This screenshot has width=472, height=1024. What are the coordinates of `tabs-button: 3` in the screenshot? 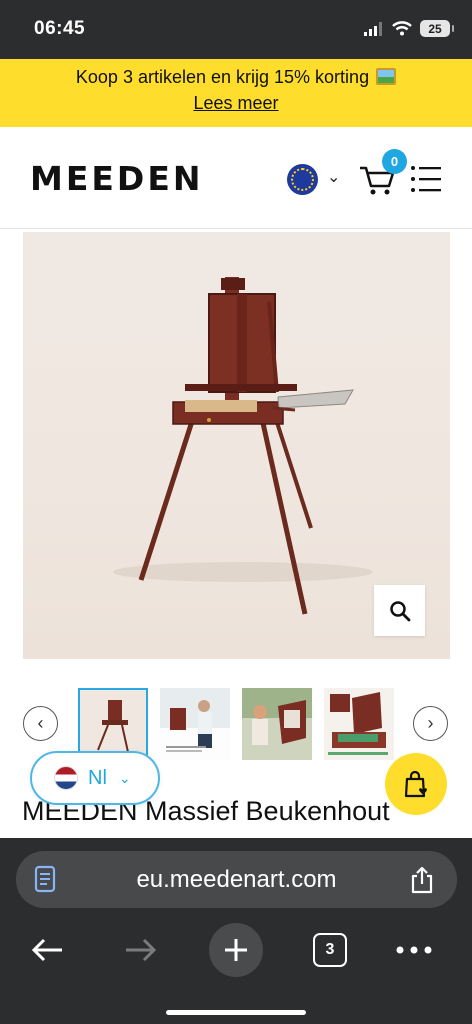 It's located at (330, 950).